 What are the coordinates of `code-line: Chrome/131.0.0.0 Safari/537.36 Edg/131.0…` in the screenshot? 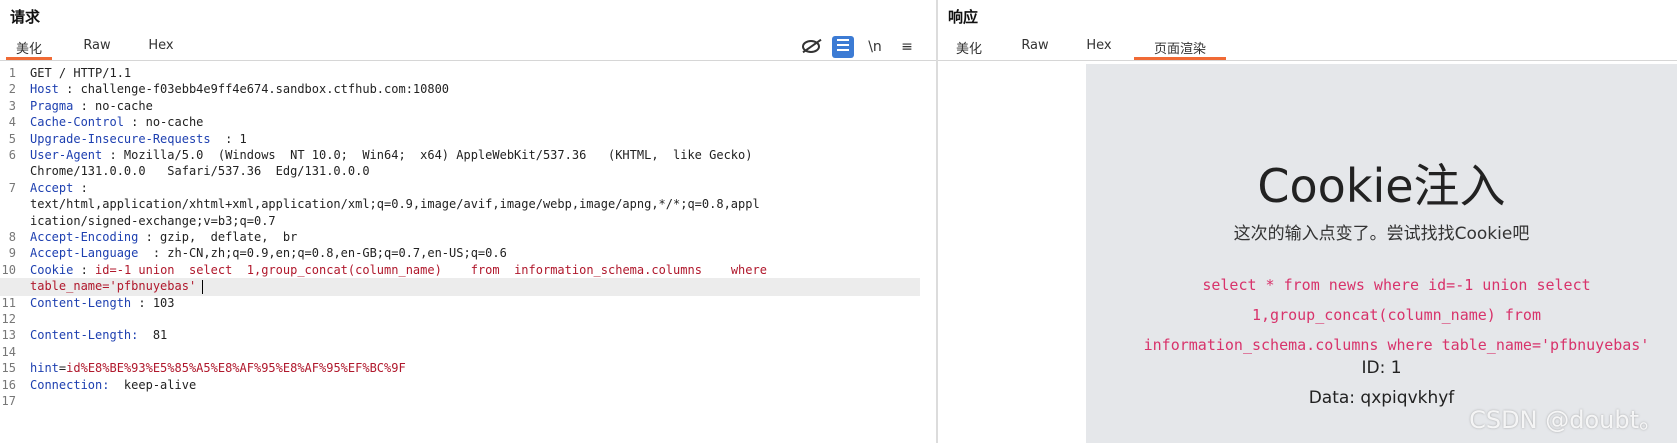 It's located at (200, 171).